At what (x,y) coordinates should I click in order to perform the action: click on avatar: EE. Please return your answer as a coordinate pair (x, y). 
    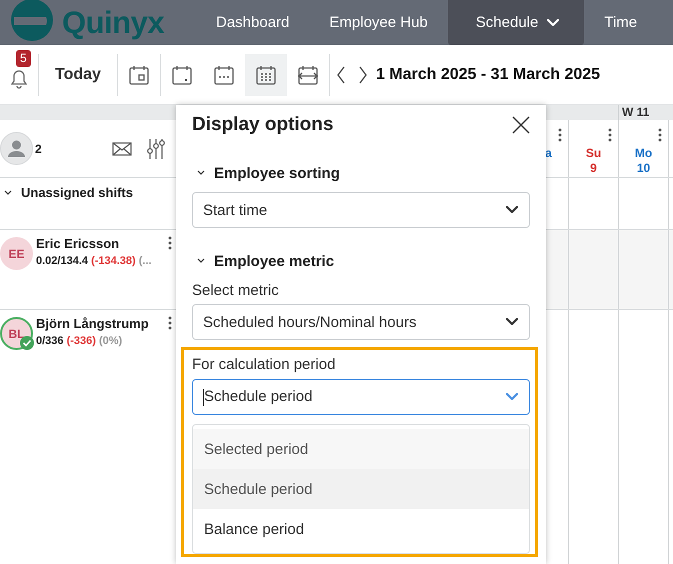
    Looking at the image, I should click on (16, 253).